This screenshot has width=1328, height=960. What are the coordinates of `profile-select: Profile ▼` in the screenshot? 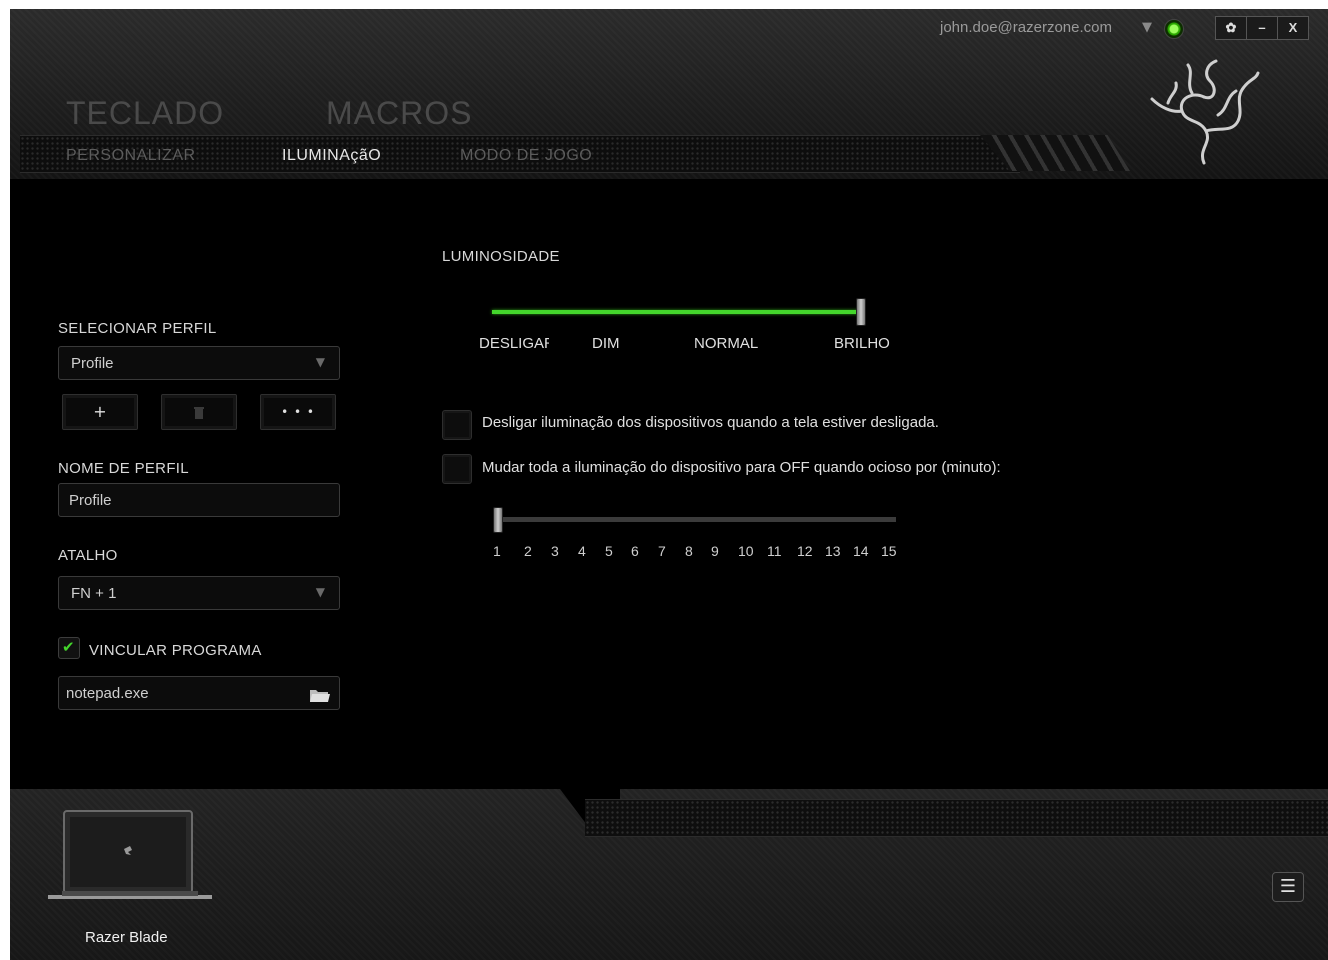 It's located at (199, 363).